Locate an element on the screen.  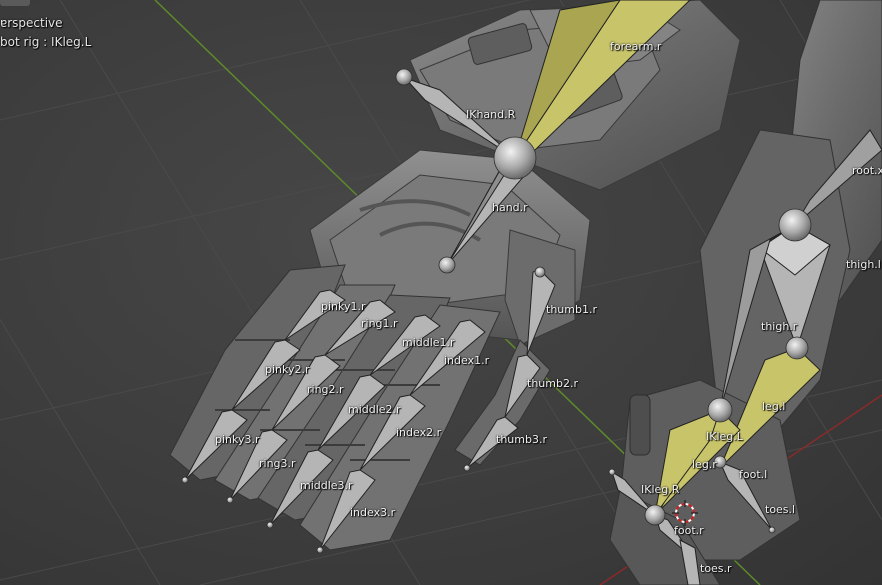
joint-middle3-tail is located at coordinates (270, 525).